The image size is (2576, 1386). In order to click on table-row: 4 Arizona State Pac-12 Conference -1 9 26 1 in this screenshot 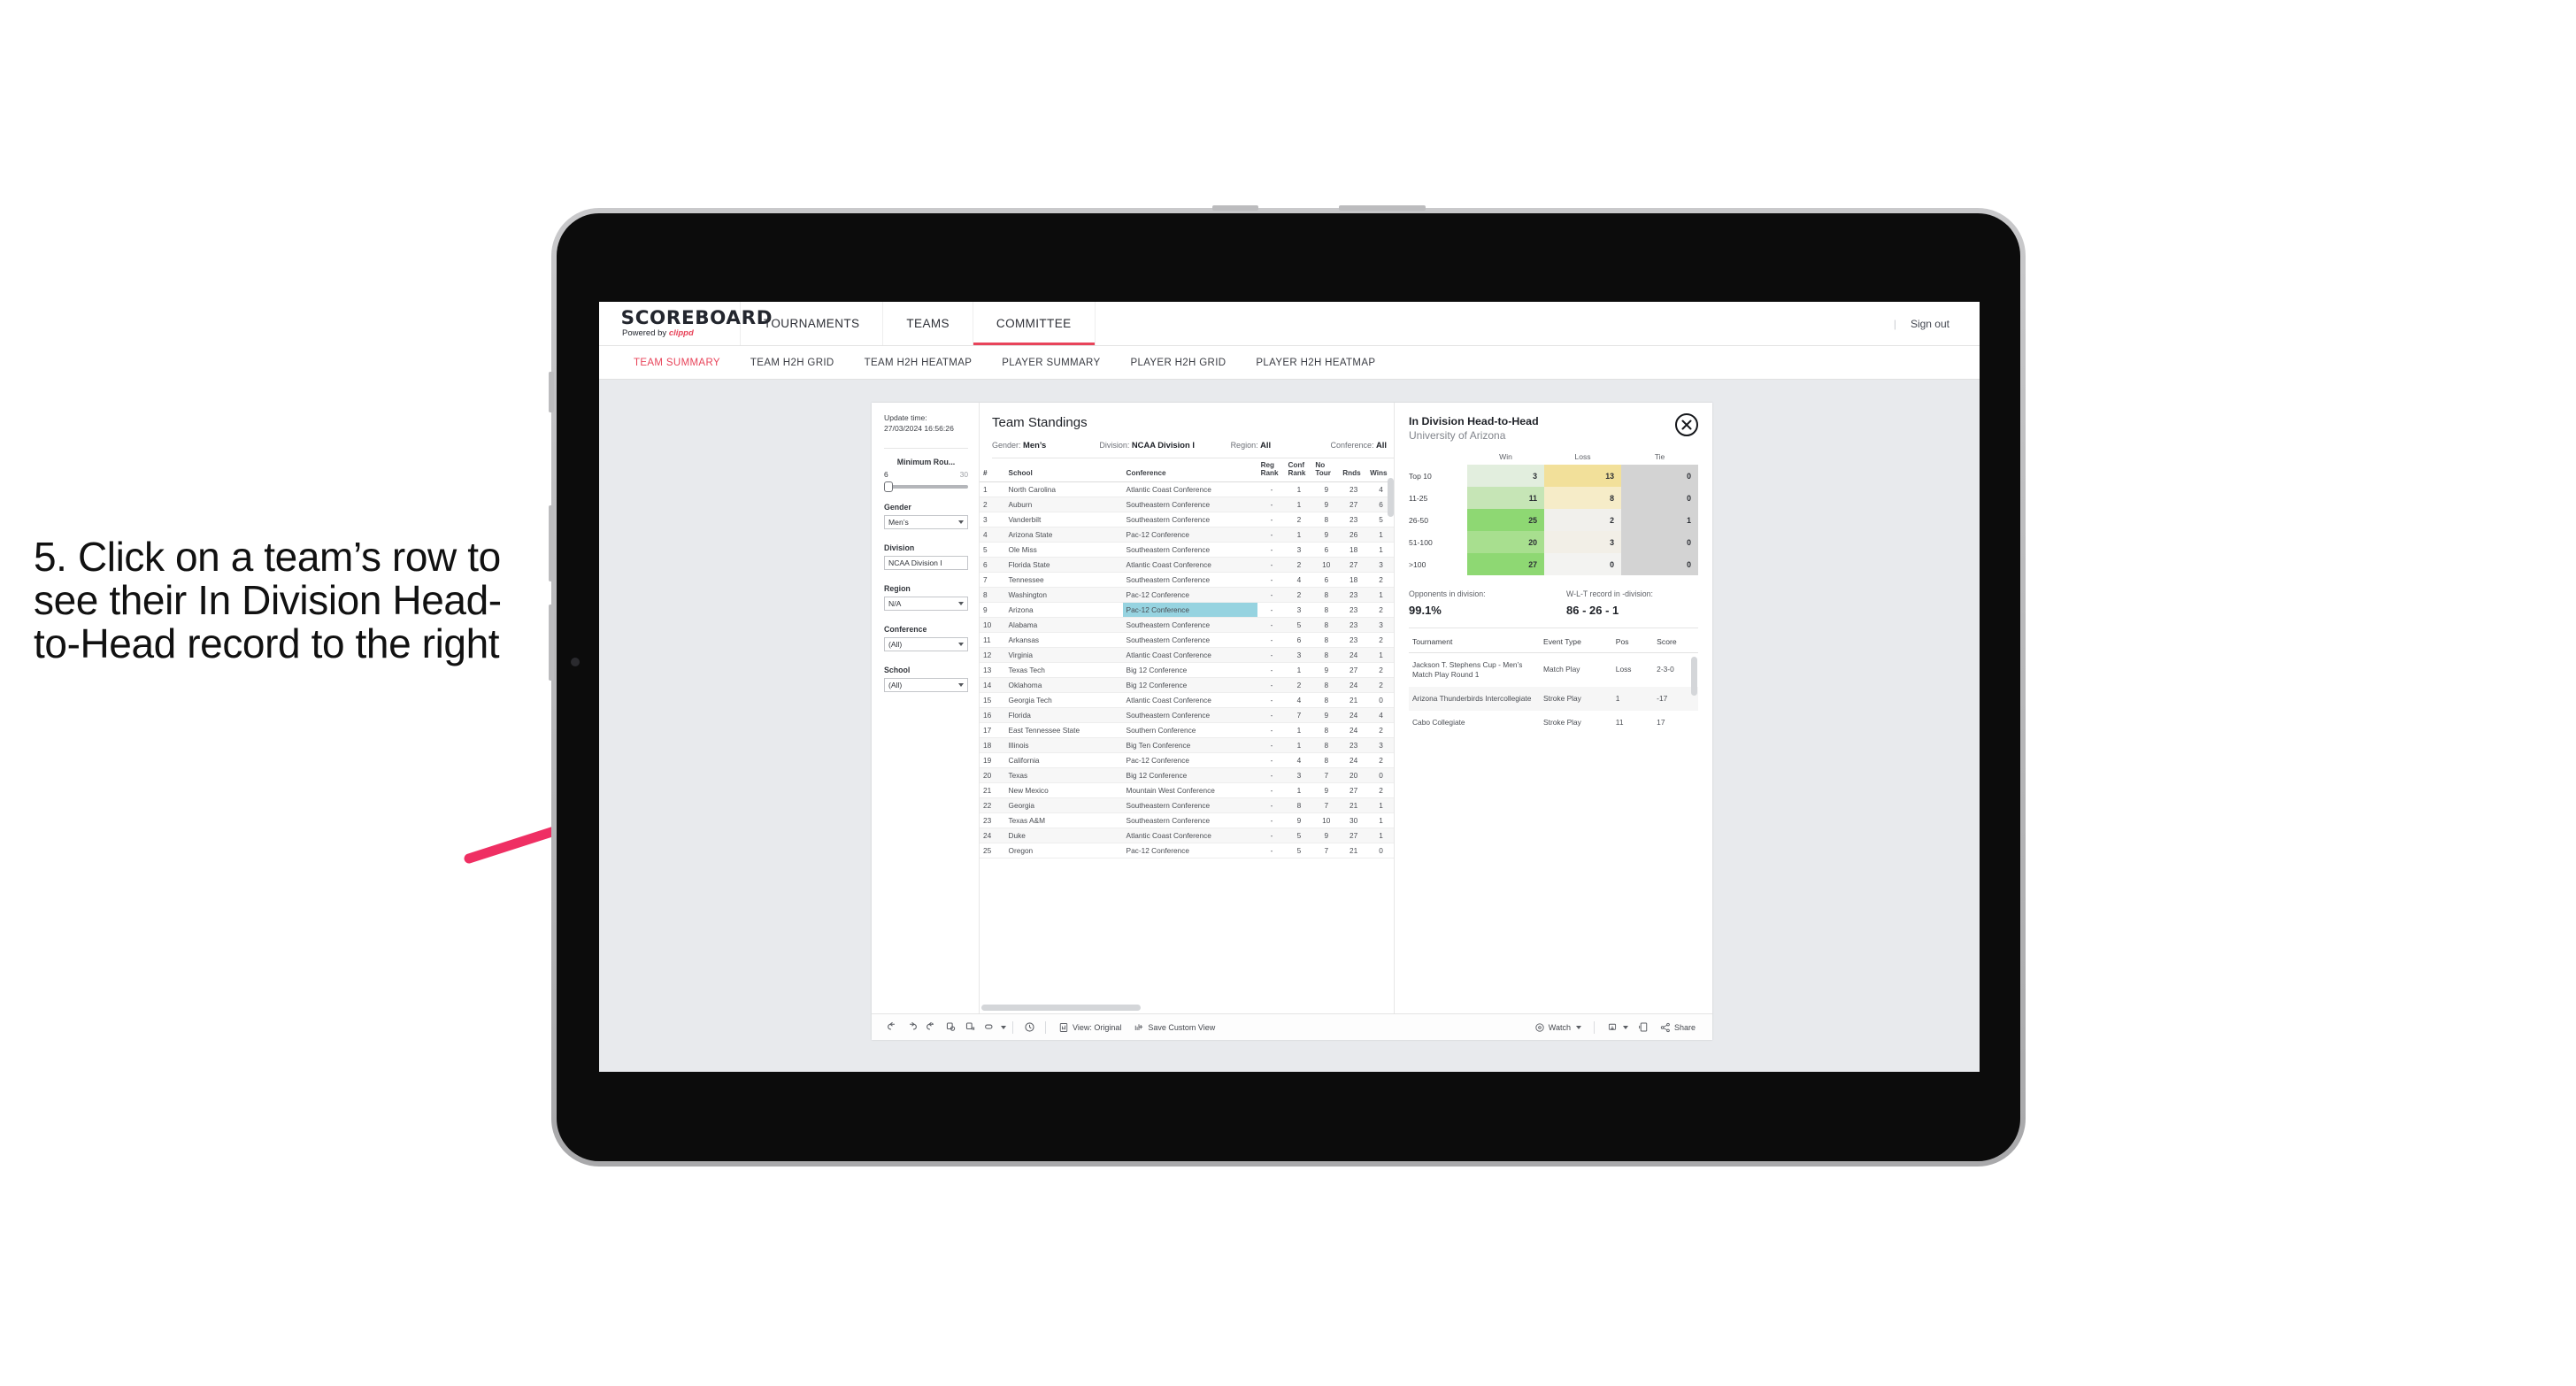, I will do `click(1187, 535)`.